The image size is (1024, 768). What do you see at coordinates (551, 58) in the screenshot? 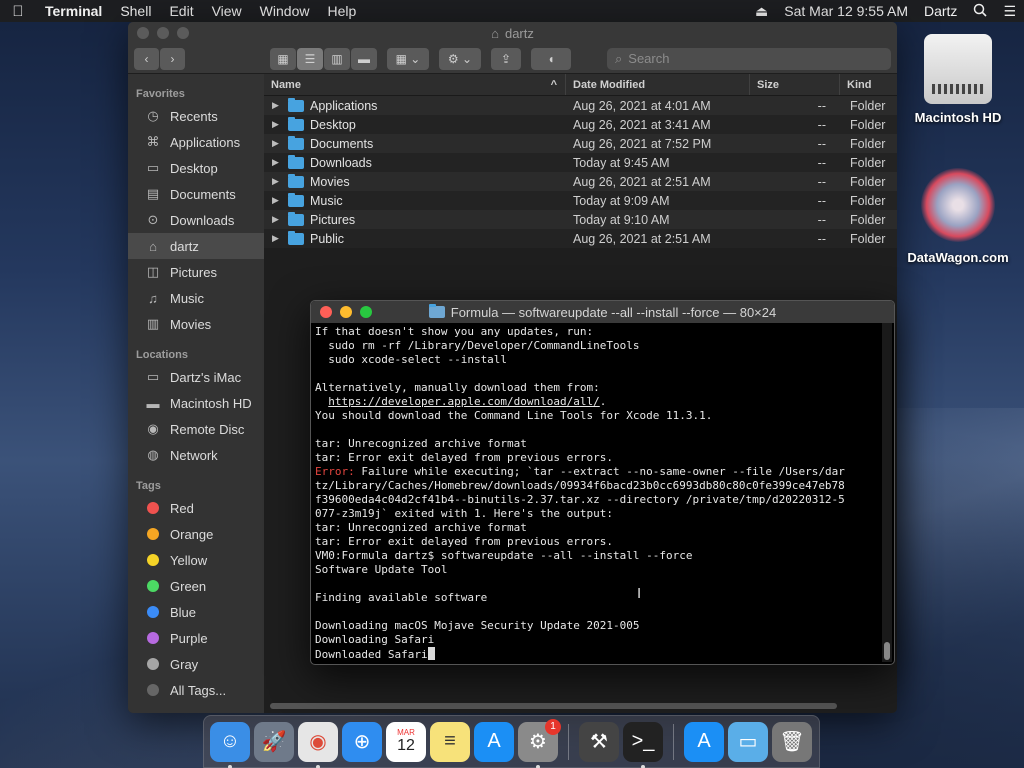
I see `tag-icon: ◖` at bounding box center [551, 58].